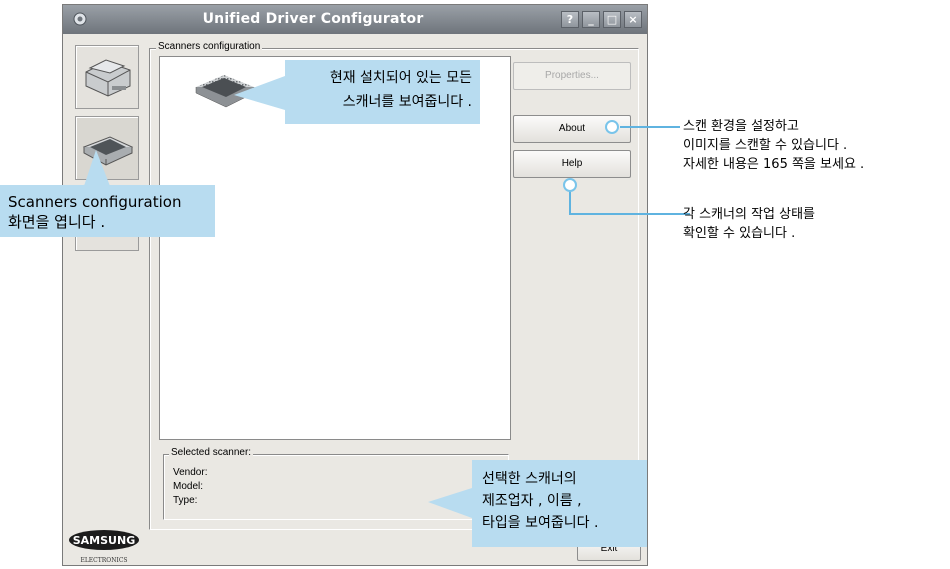 The image size is (950, 569). I want to click on help-marker, so click(570, 185).